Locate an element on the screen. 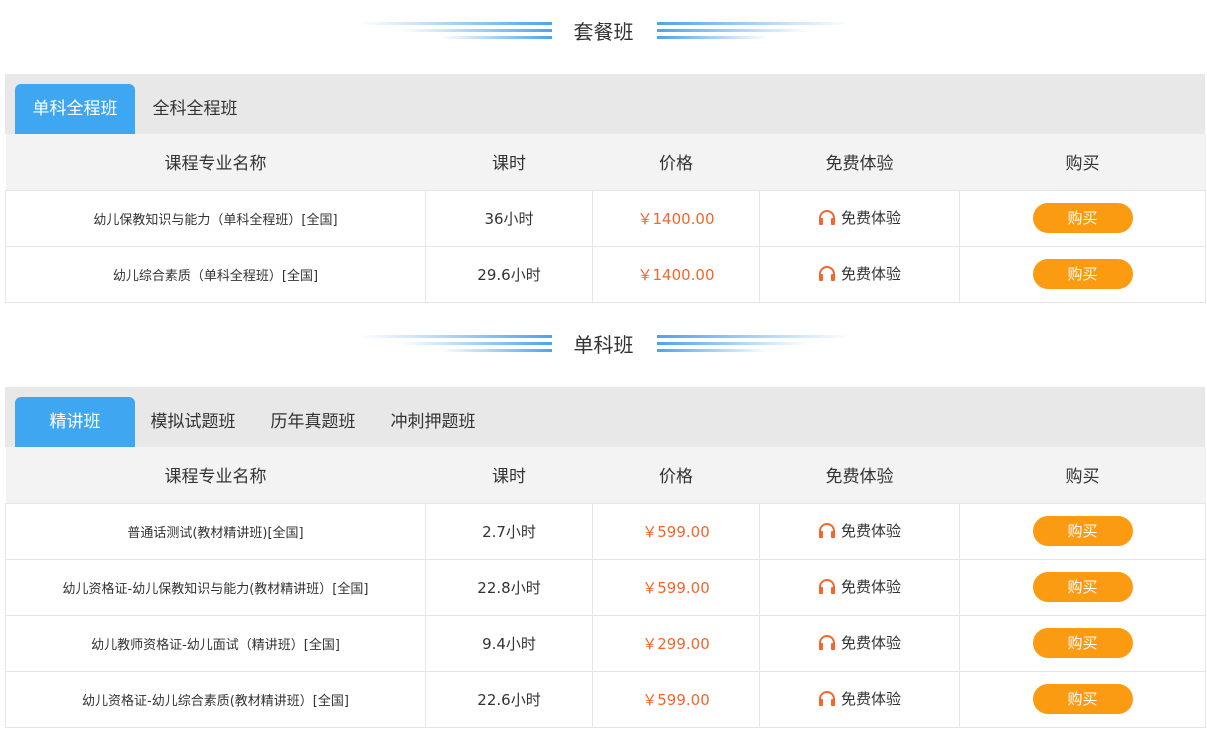 This screenshot has width=1207, height=743. course-name: 幼儿资格证-幼儿保教知识与能力(教材精讲班）[全国] is located at coordinates (215, 587).